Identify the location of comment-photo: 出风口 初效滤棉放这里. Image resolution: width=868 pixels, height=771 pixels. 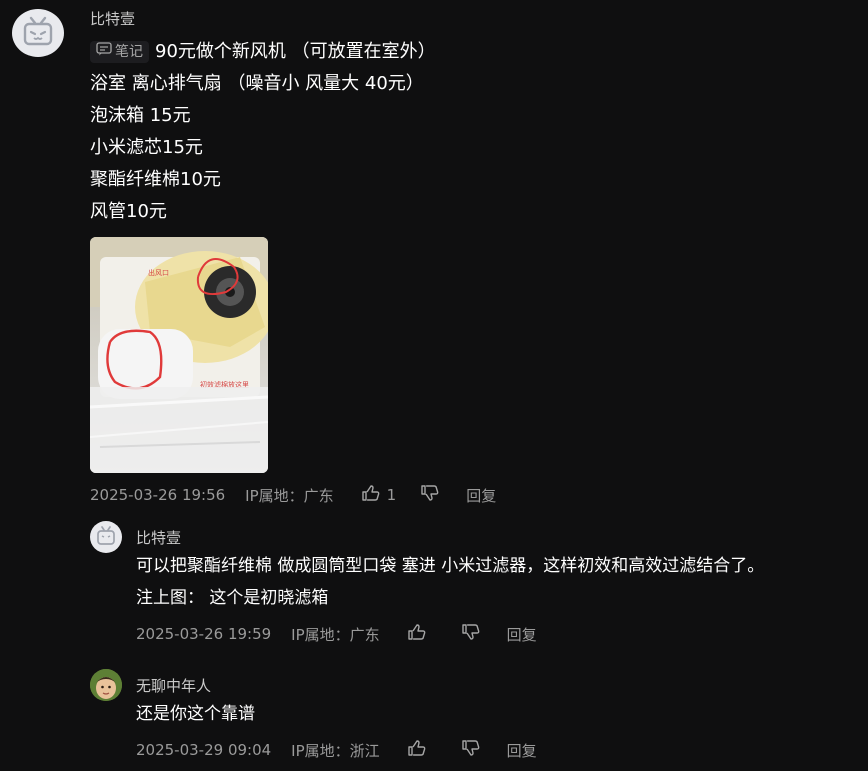
(179, 355).